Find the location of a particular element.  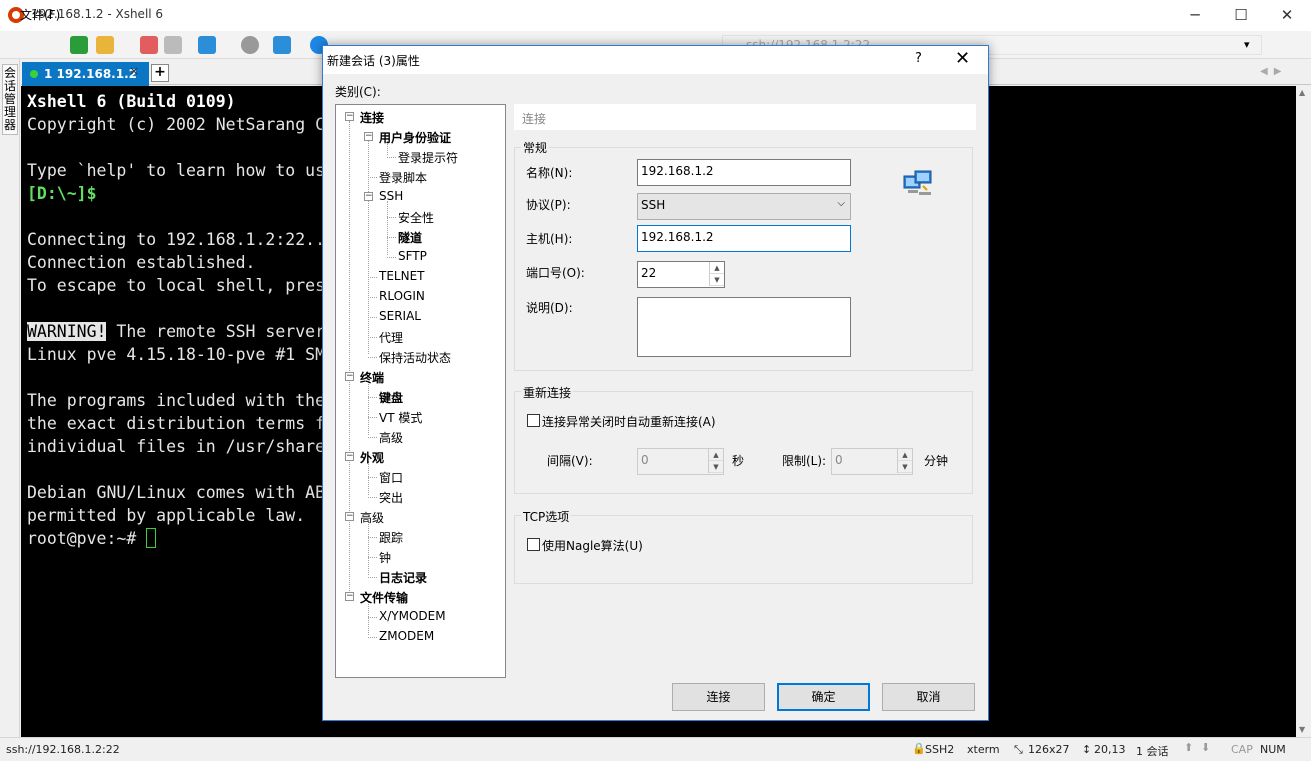

protocol-value: SSH is located at coordinates (653, 205).